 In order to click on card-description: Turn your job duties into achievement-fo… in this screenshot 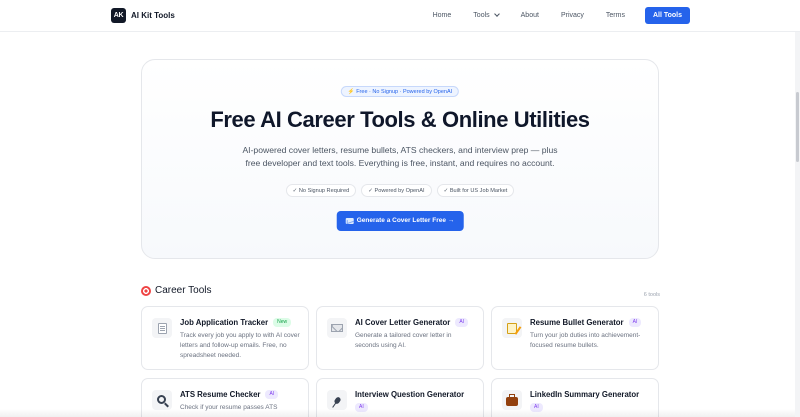, I will do `click(585, 340)`.